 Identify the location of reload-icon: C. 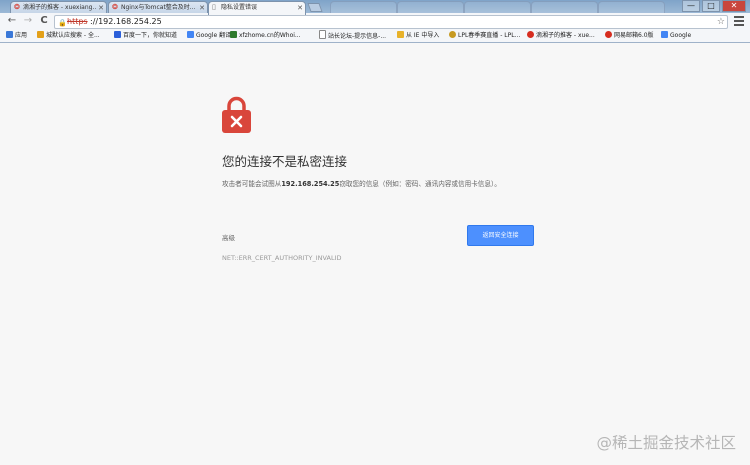
(44, 21).